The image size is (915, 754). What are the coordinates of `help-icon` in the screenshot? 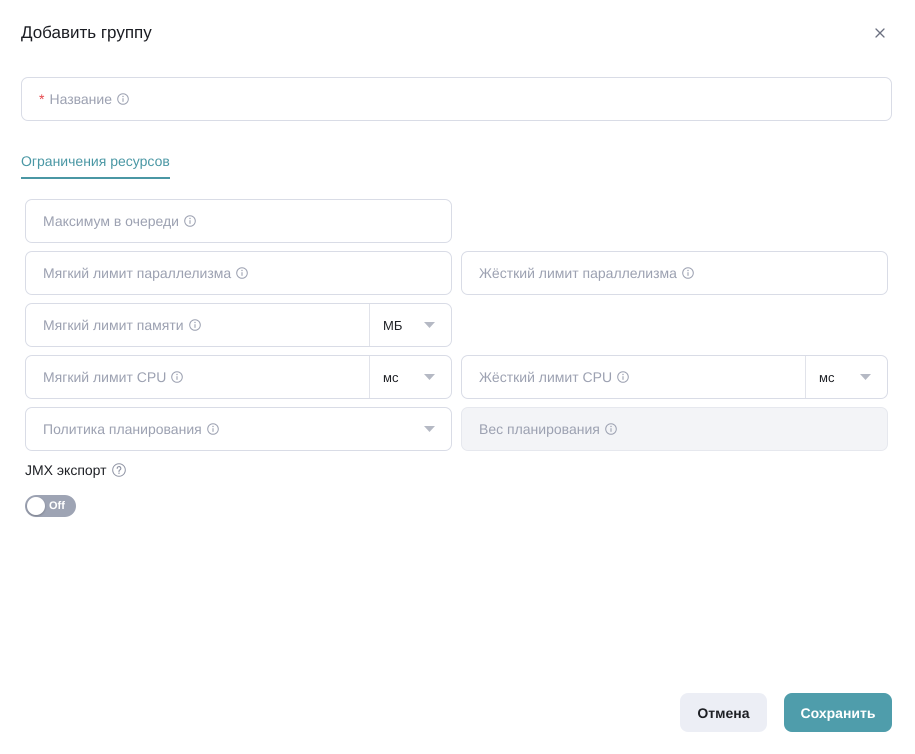 It's located at (119, 470).